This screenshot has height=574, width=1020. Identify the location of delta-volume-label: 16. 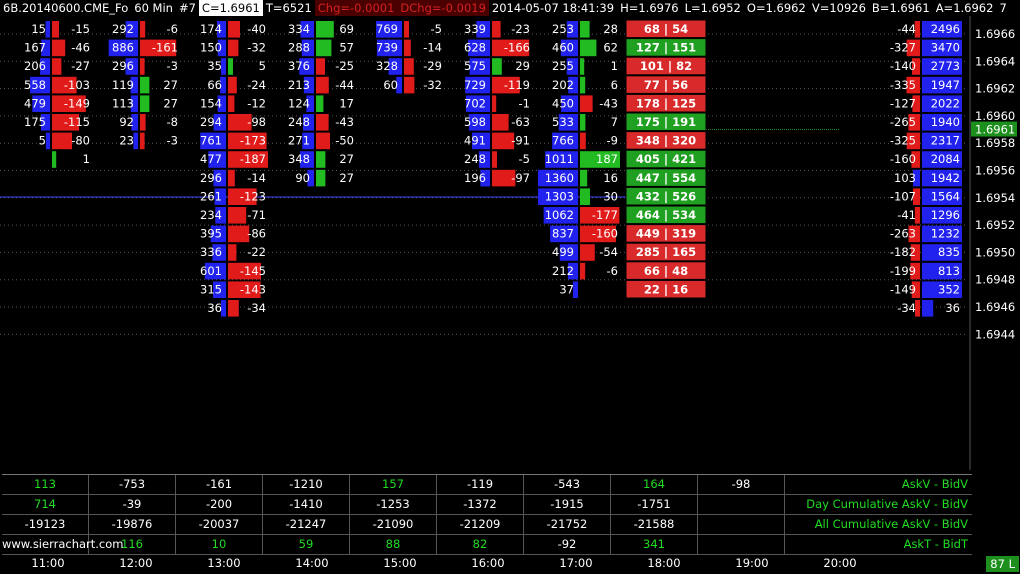
(610, 178).